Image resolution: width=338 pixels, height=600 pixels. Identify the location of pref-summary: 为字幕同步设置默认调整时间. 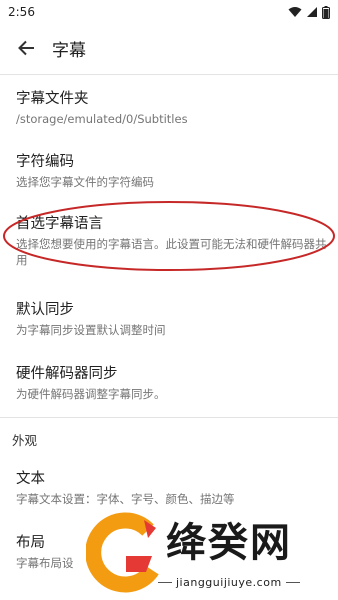
(91, 330).